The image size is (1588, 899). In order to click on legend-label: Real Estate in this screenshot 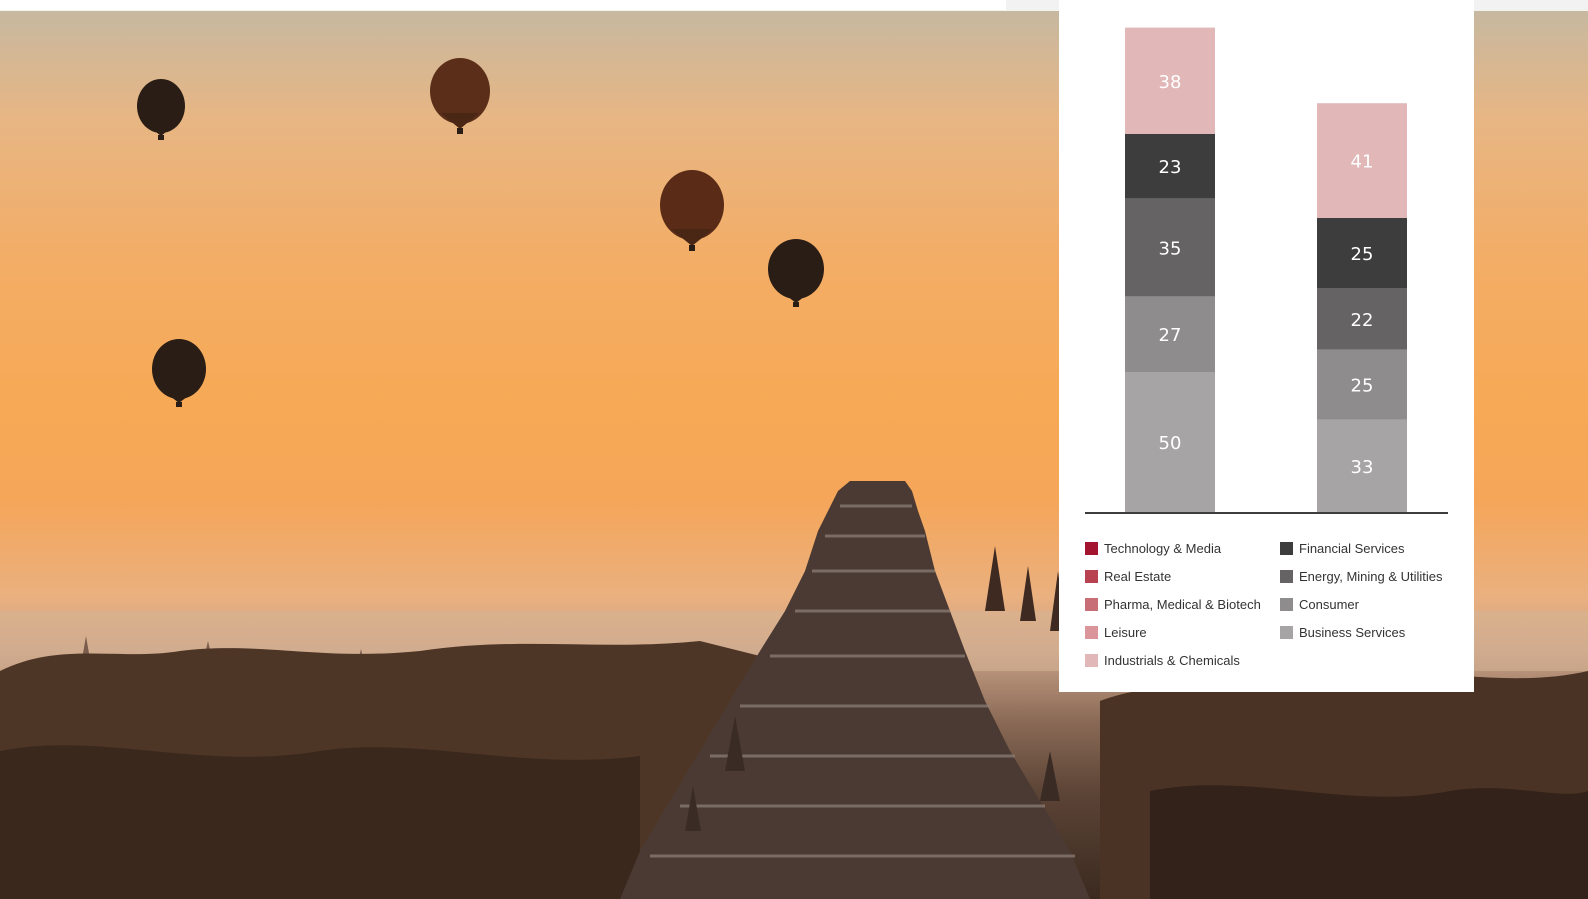, I will do `click(1138, 576)`.